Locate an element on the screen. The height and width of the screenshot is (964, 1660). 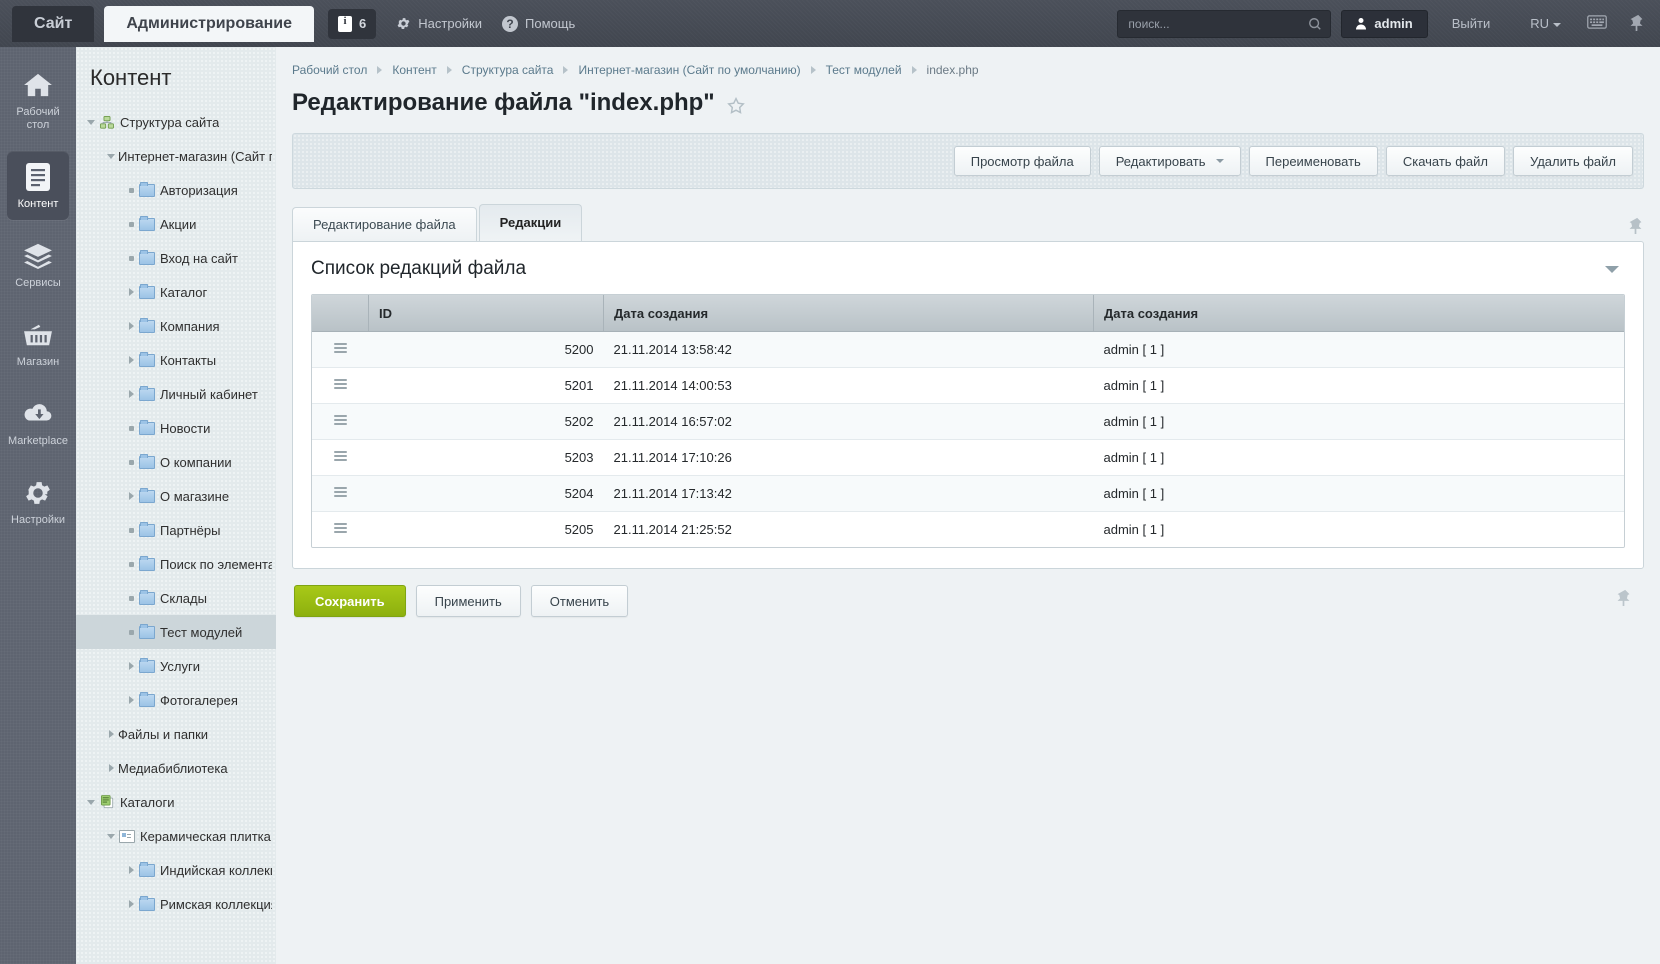
logout-link: Выйти is located at coordinates (1471, 23).